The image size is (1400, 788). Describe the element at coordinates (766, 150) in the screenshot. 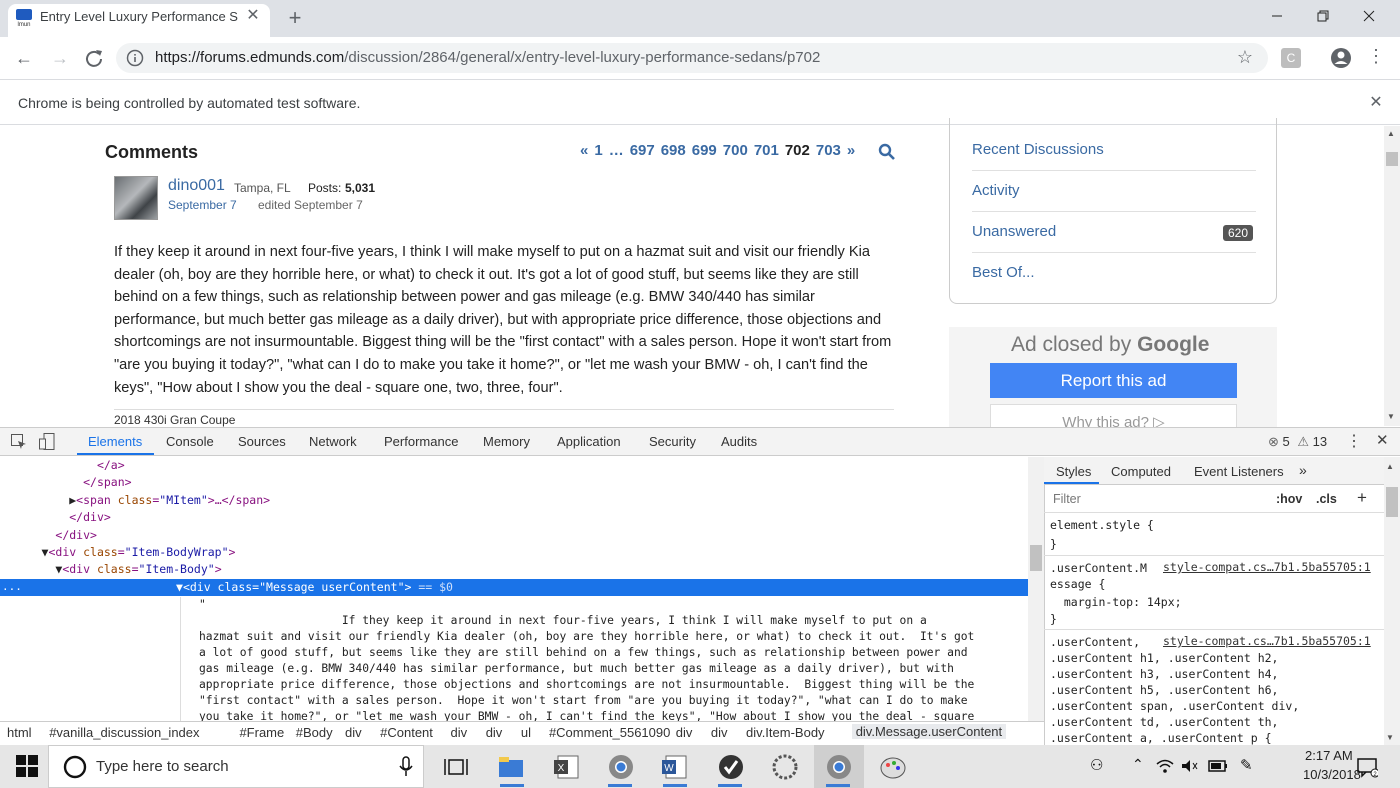

I see `pager-page-link: 701` at that location.